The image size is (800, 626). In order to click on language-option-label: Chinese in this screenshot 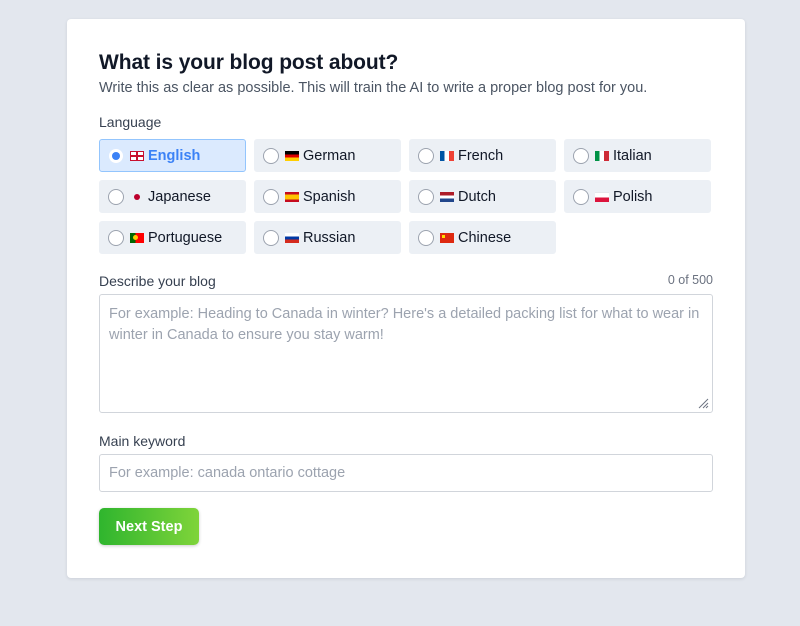, I will do `click(485, 237)`.